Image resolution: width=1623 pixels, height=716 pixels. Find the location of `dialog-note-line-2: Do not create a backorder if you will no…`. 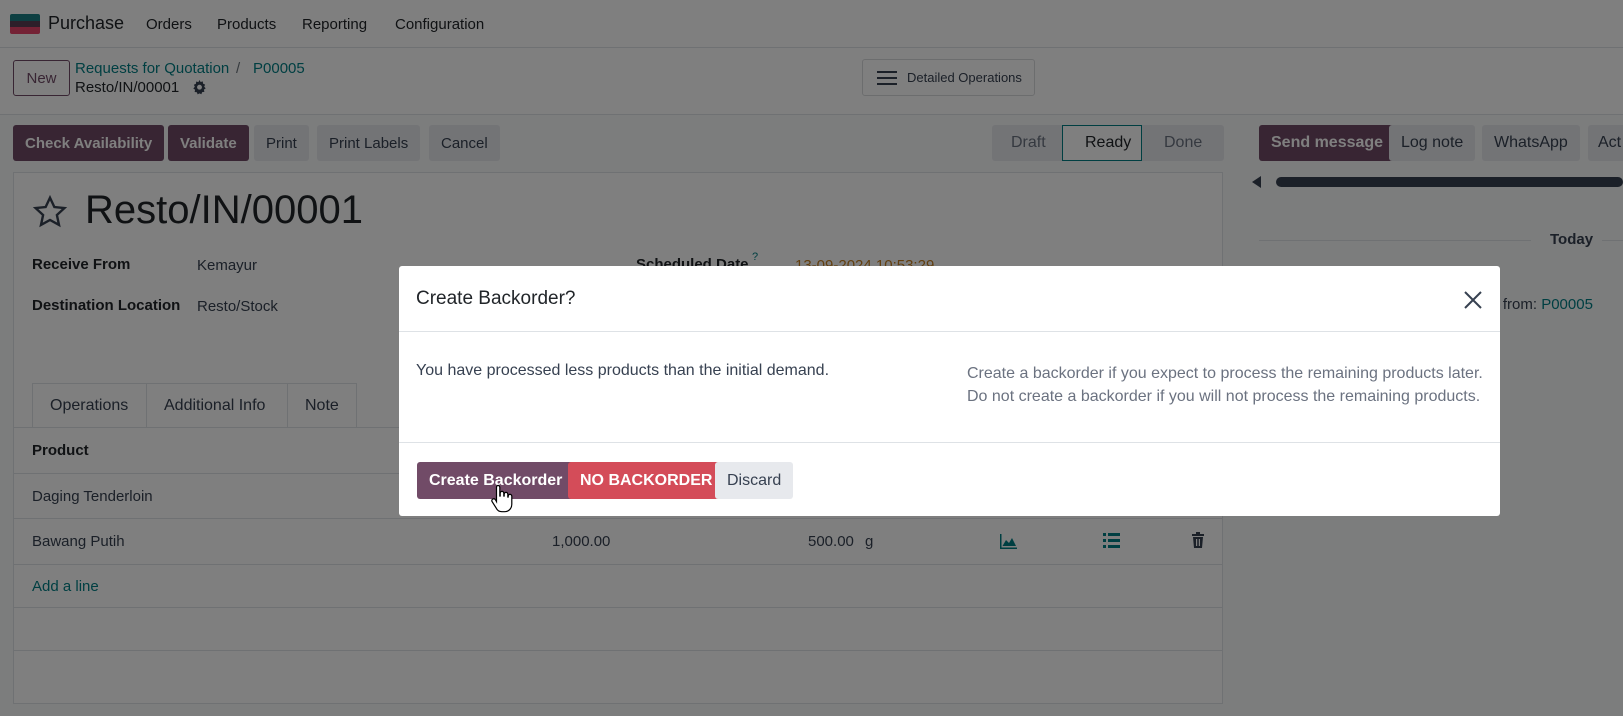

dialog-note-line-2: Do not create a backorder if you will no… is located at coordinates (1224, 396).